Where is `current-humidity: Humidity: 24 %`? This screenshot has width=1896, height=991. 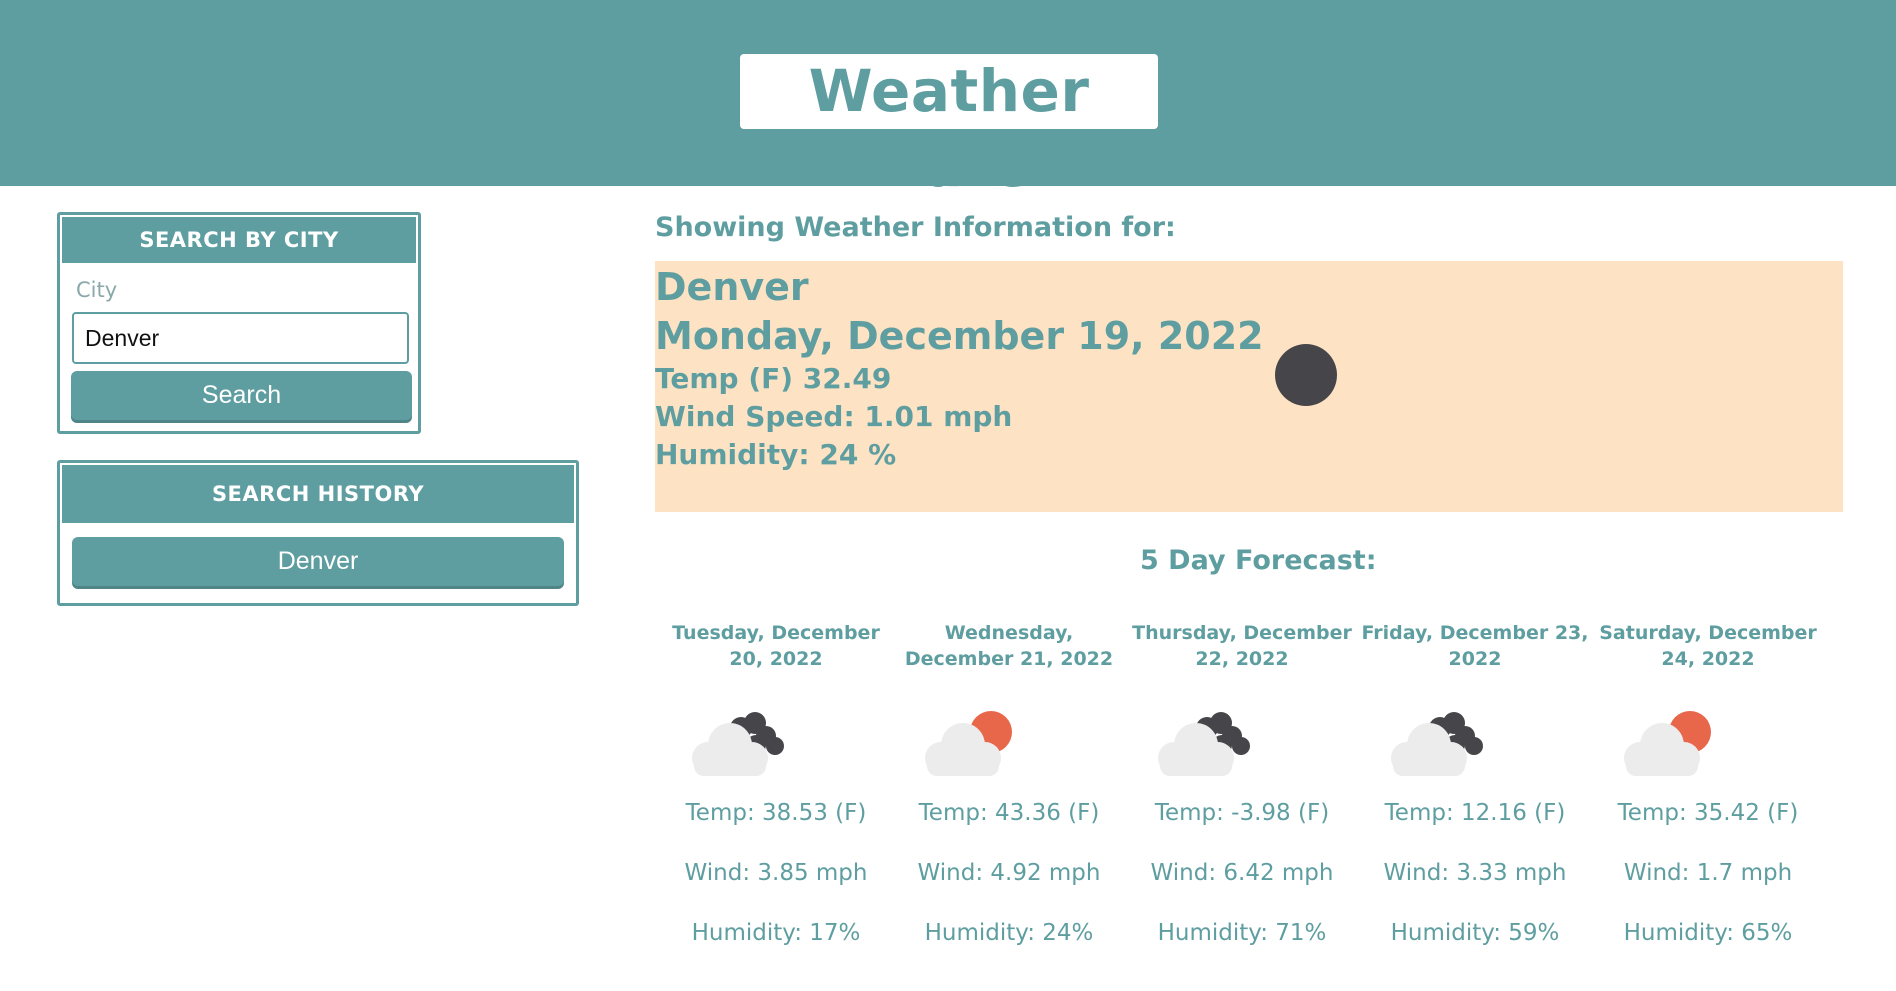
current-humidity: Humidity: 24 % is located at coordinates (776, 454).